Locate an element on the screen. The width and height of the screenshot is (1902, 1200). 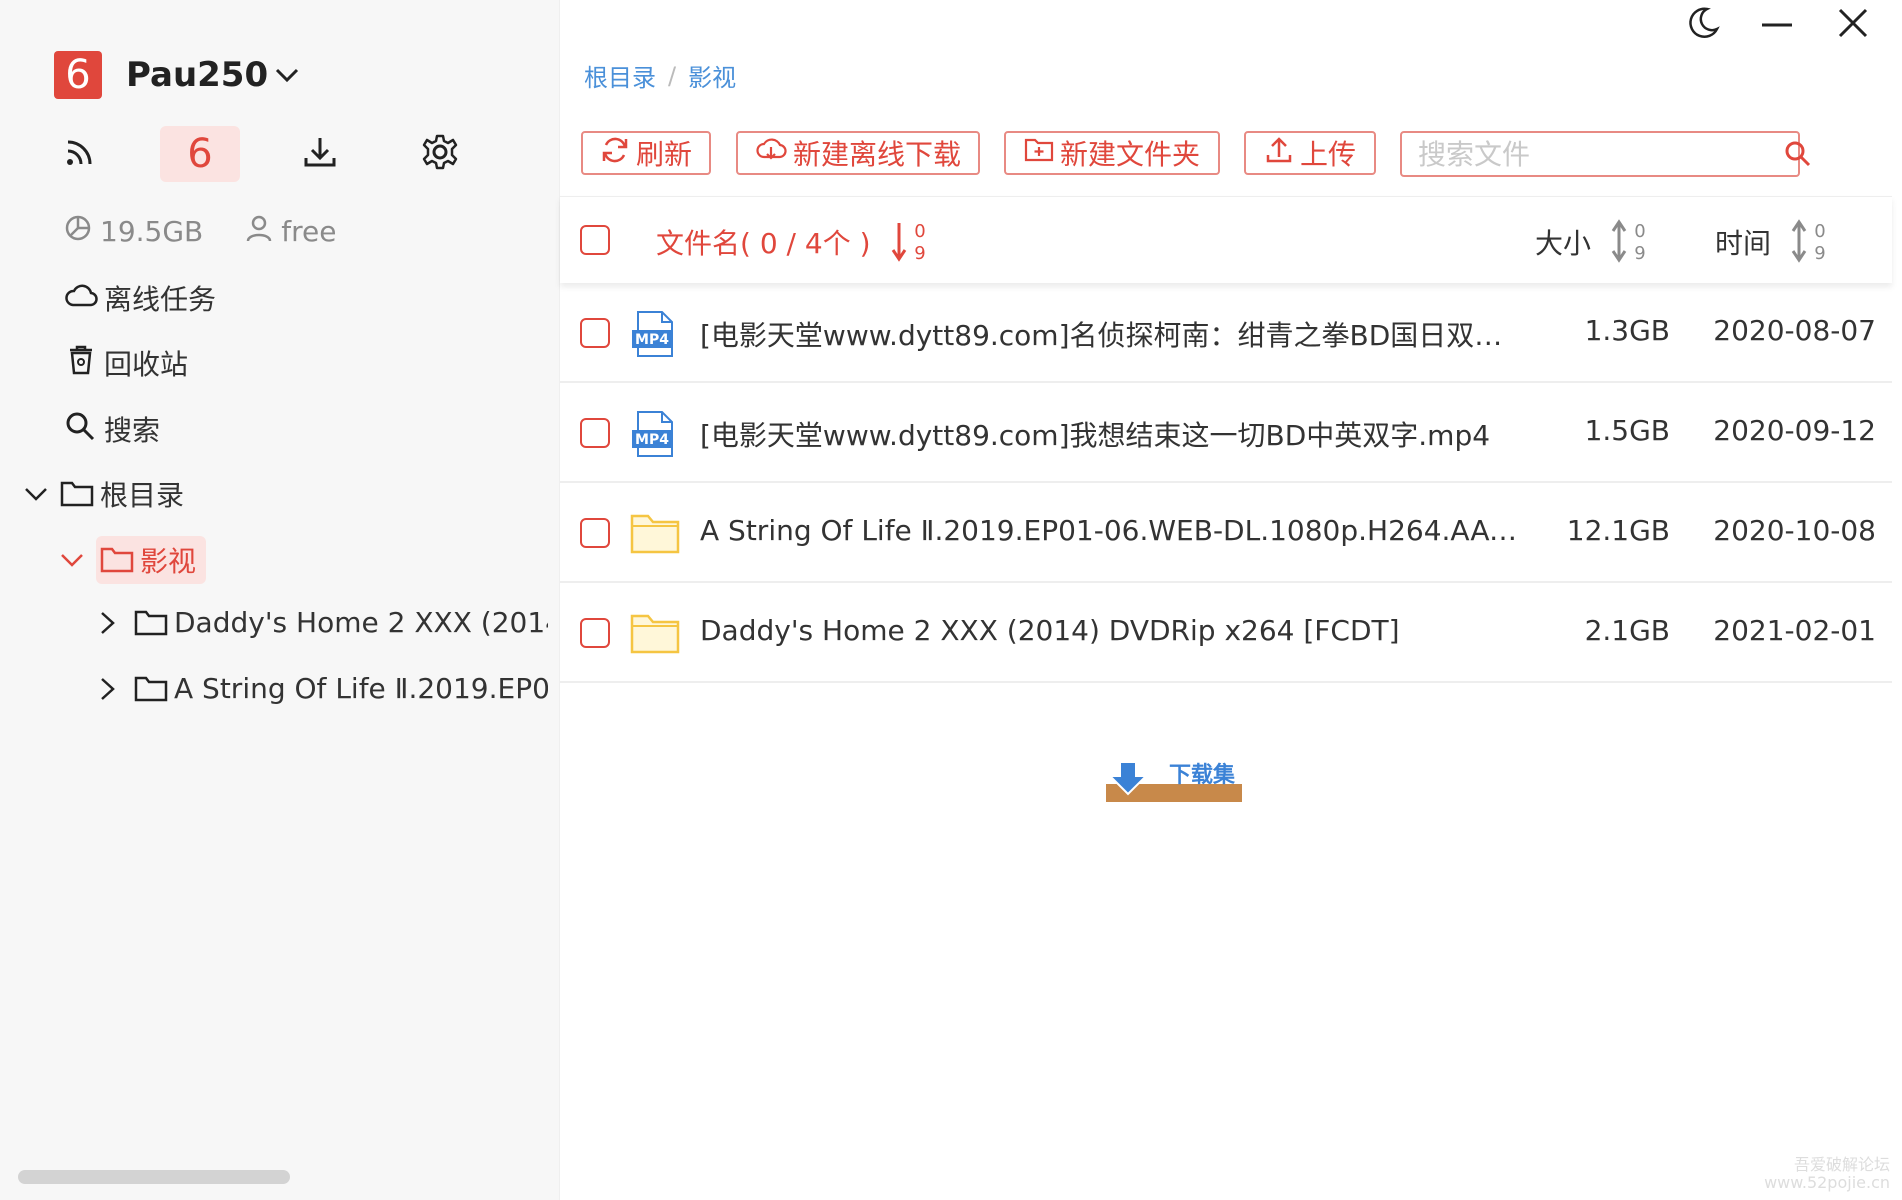
watermark-corner: 吾爱破解论坛 www.52pojie.cn is located at coordinates (1827, 1174).